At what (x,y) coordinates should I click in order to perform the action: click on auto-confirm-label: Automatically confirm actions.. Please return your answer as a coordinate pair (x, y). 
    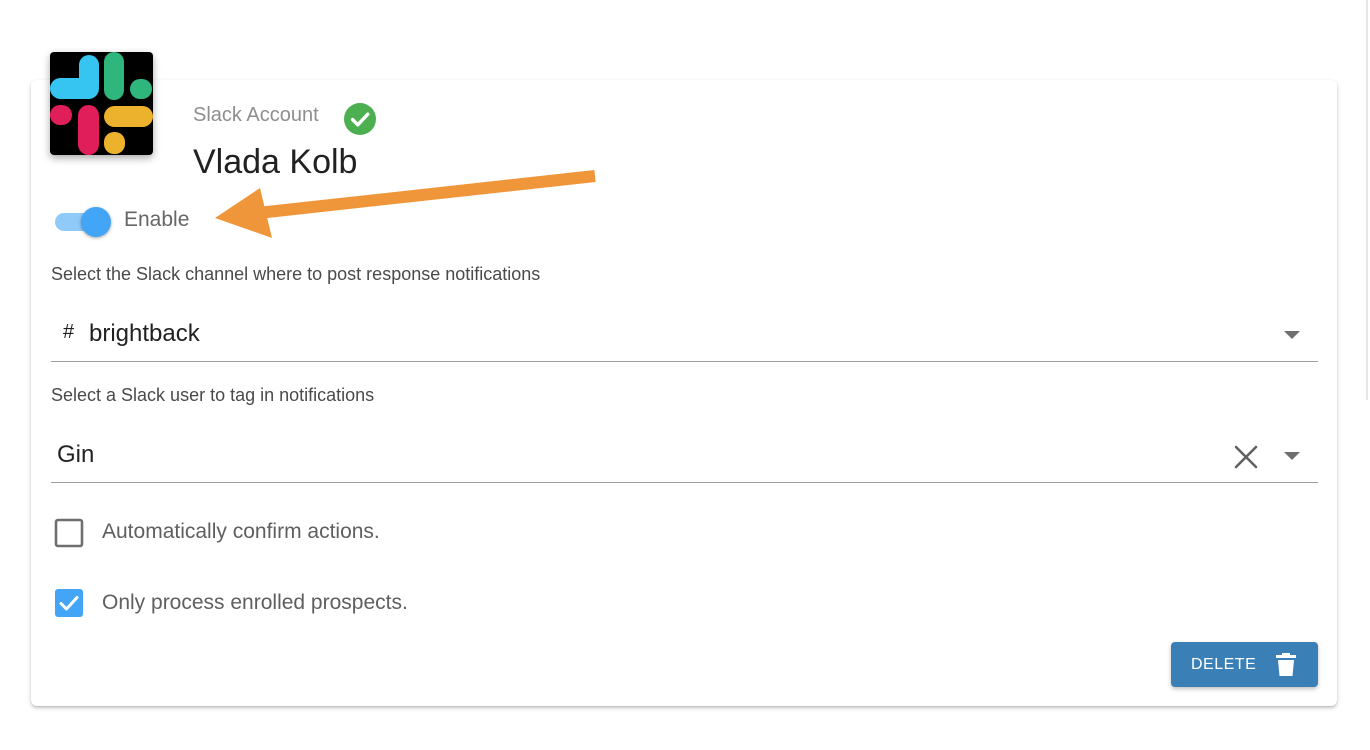
    Looking at the image, I should click on (241, 531).